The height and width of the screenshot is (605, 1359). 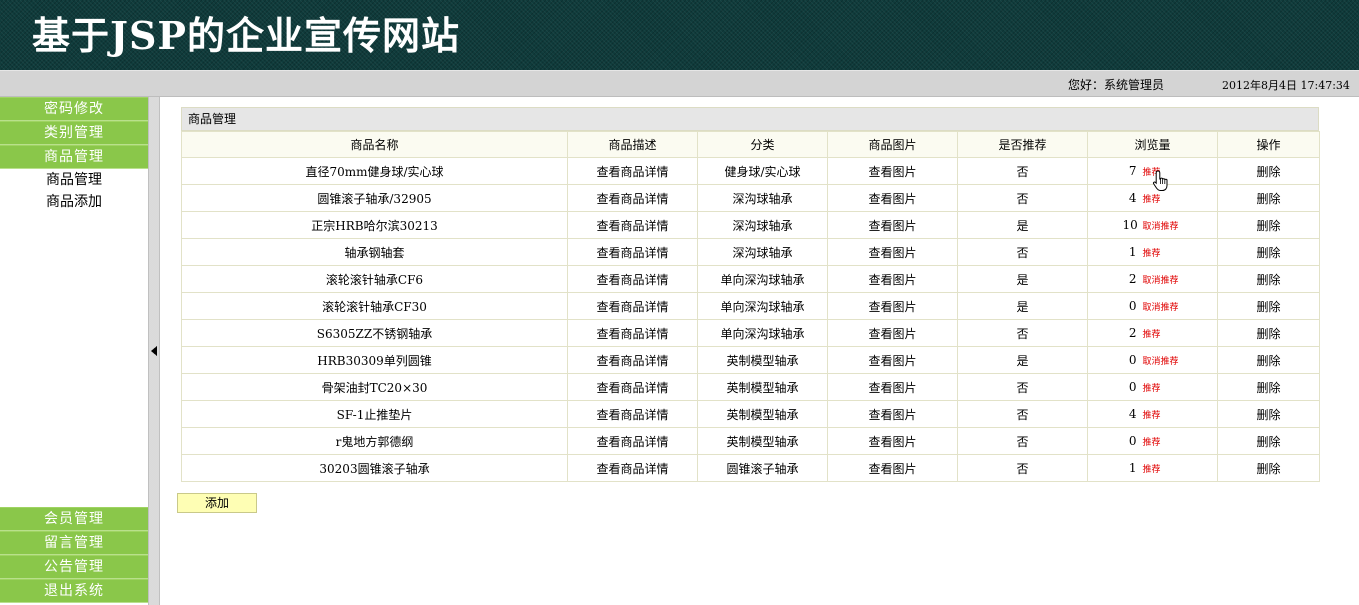 I want to click on sidebar-item-notices: 公告管理, so click(x=74, y=567).